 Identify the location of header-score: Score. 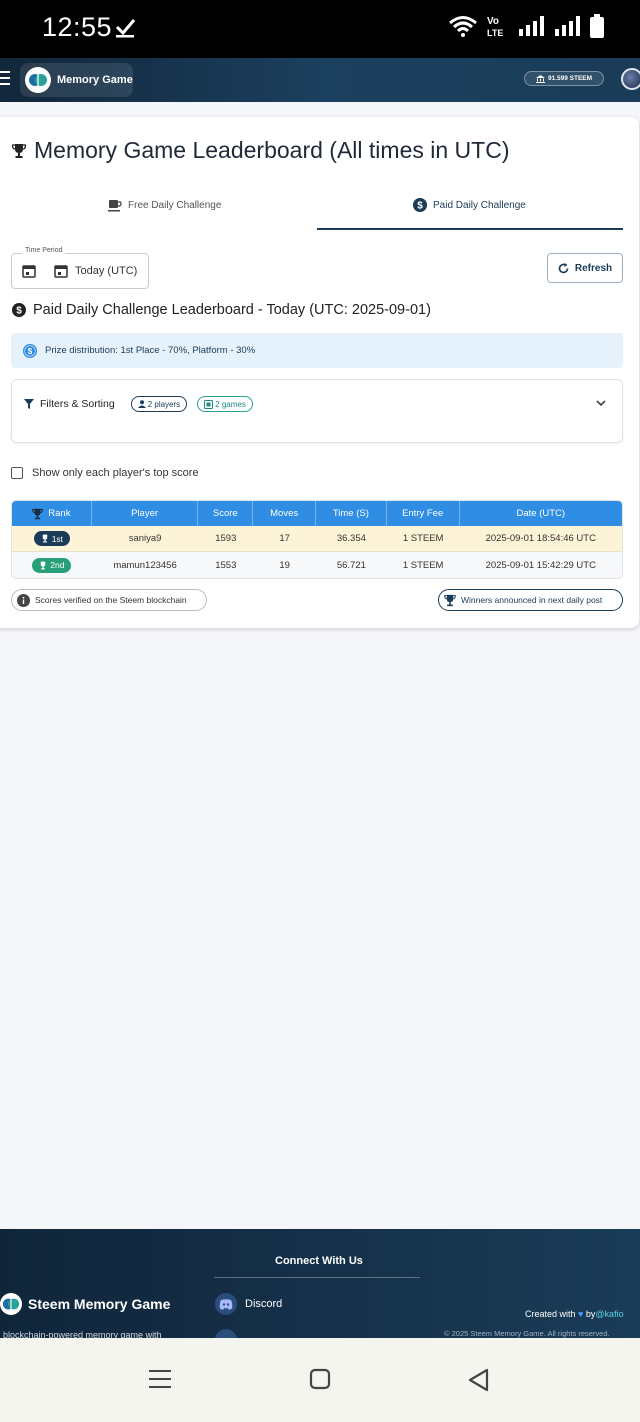
(226, 513).